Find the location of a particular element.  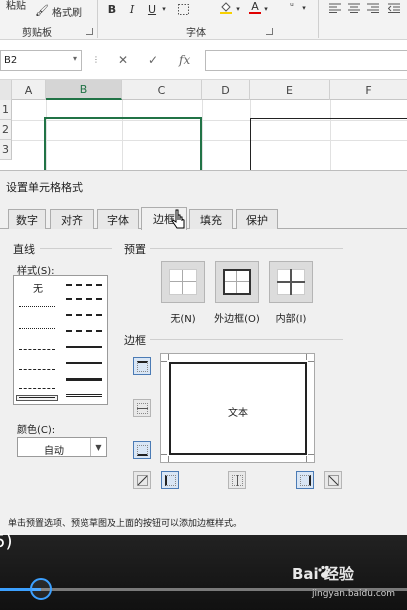

preset-none-label: 无(N) is located at coordinates (183, 319).